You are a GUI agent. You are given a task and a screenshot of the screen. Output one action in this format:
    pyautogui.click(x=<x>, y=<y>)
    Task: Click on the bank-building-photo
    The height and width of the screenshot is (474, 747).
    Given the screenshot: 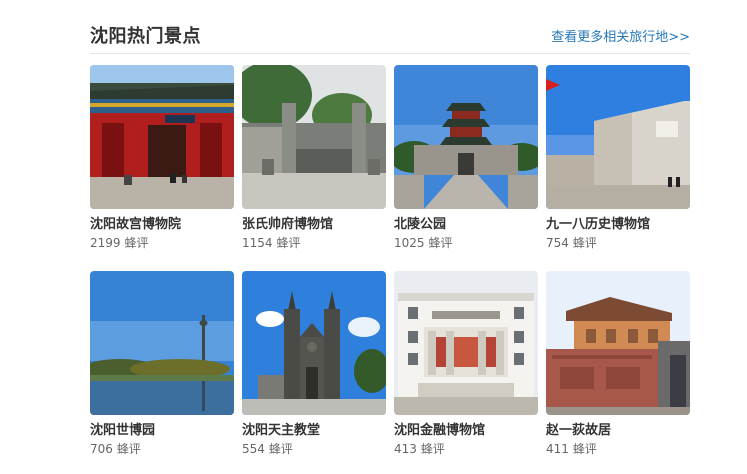 What is the action you would take?
    pyautogui.click(x=466, y=343)
    